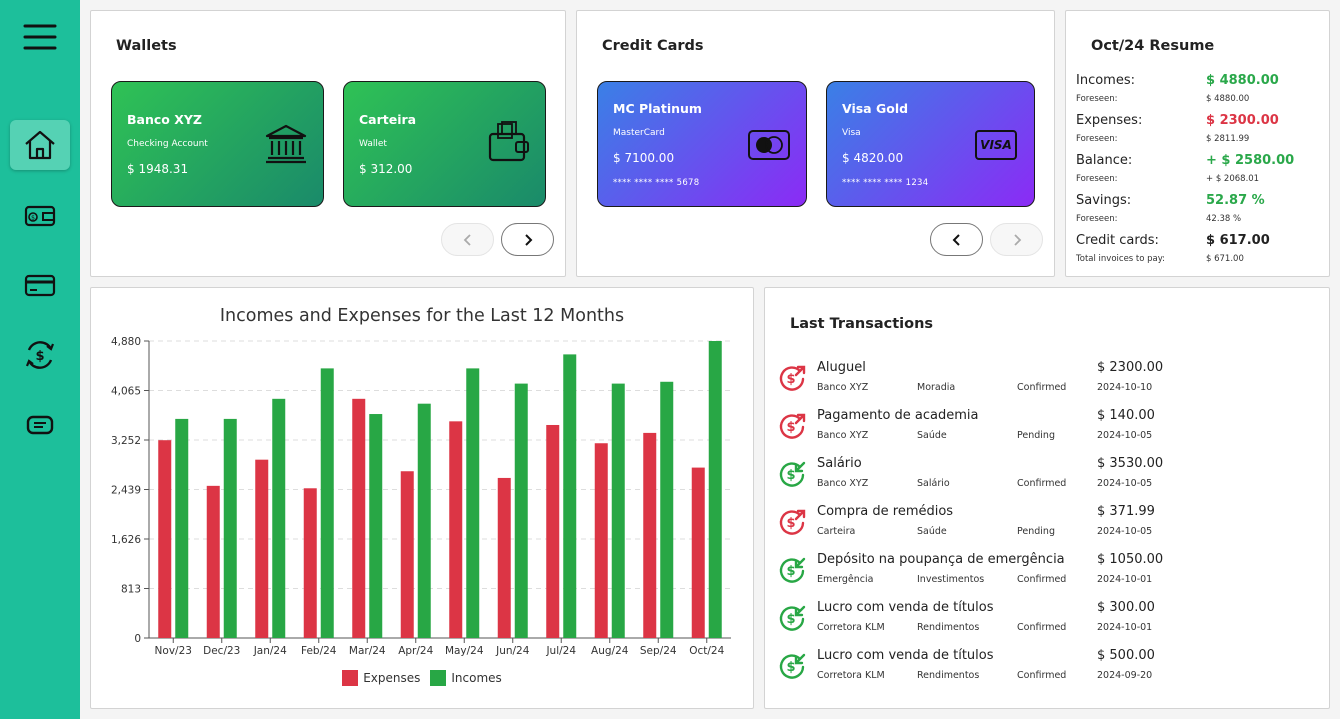  What do you see at coordinates (851, 627) in the screenshot?
I see `transaction-account: Corretora KLM` at bounding box center [851, 627].